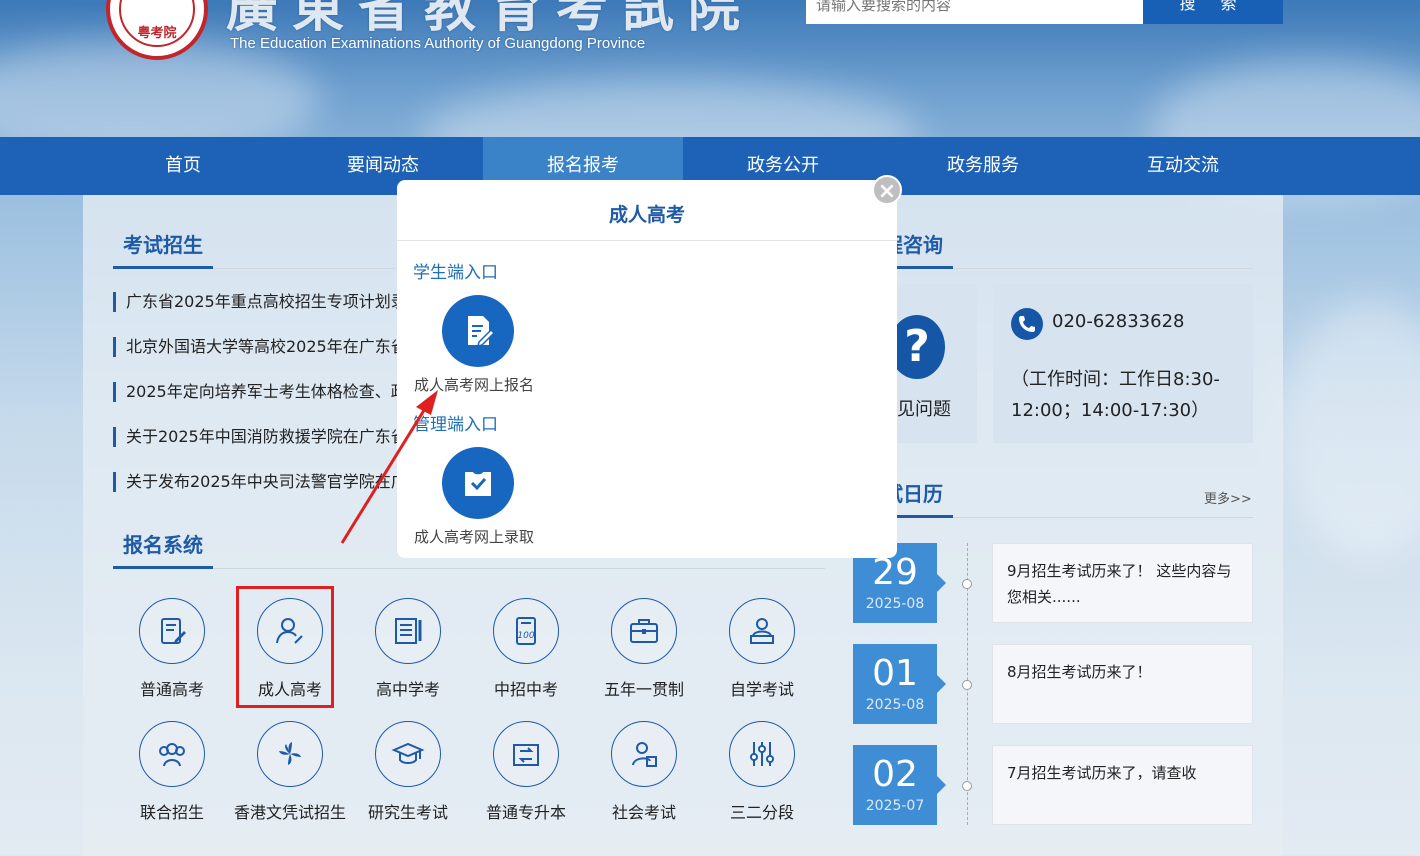 The height and width of the screenshot is (856, 1420). Describe the element at coordinates (917, 347) in the screenshot. I see `question-icon: ?` at that location.